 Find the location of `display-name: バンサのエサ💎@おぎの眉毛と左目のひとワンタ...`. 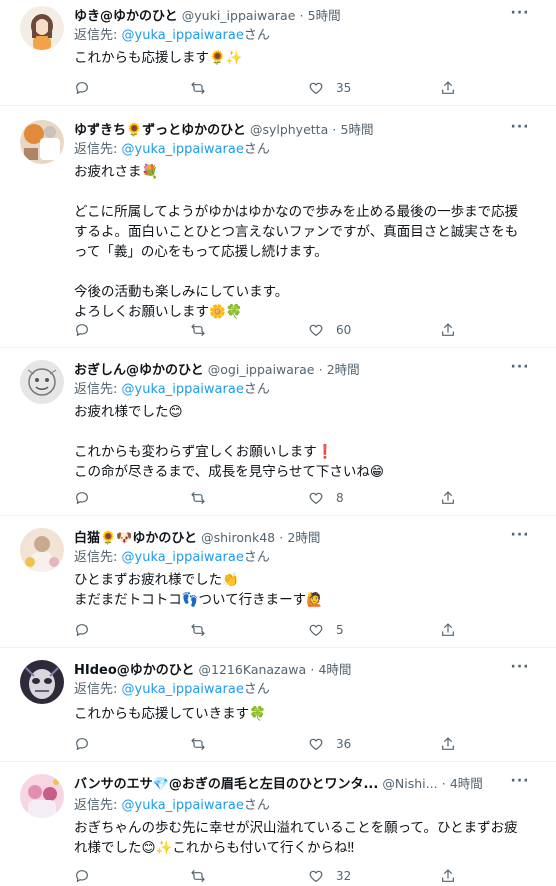

display-name: バンサのエサ💎@おぎの眉毛と左目のひとワンタ... is located at coordinates (226, 784).